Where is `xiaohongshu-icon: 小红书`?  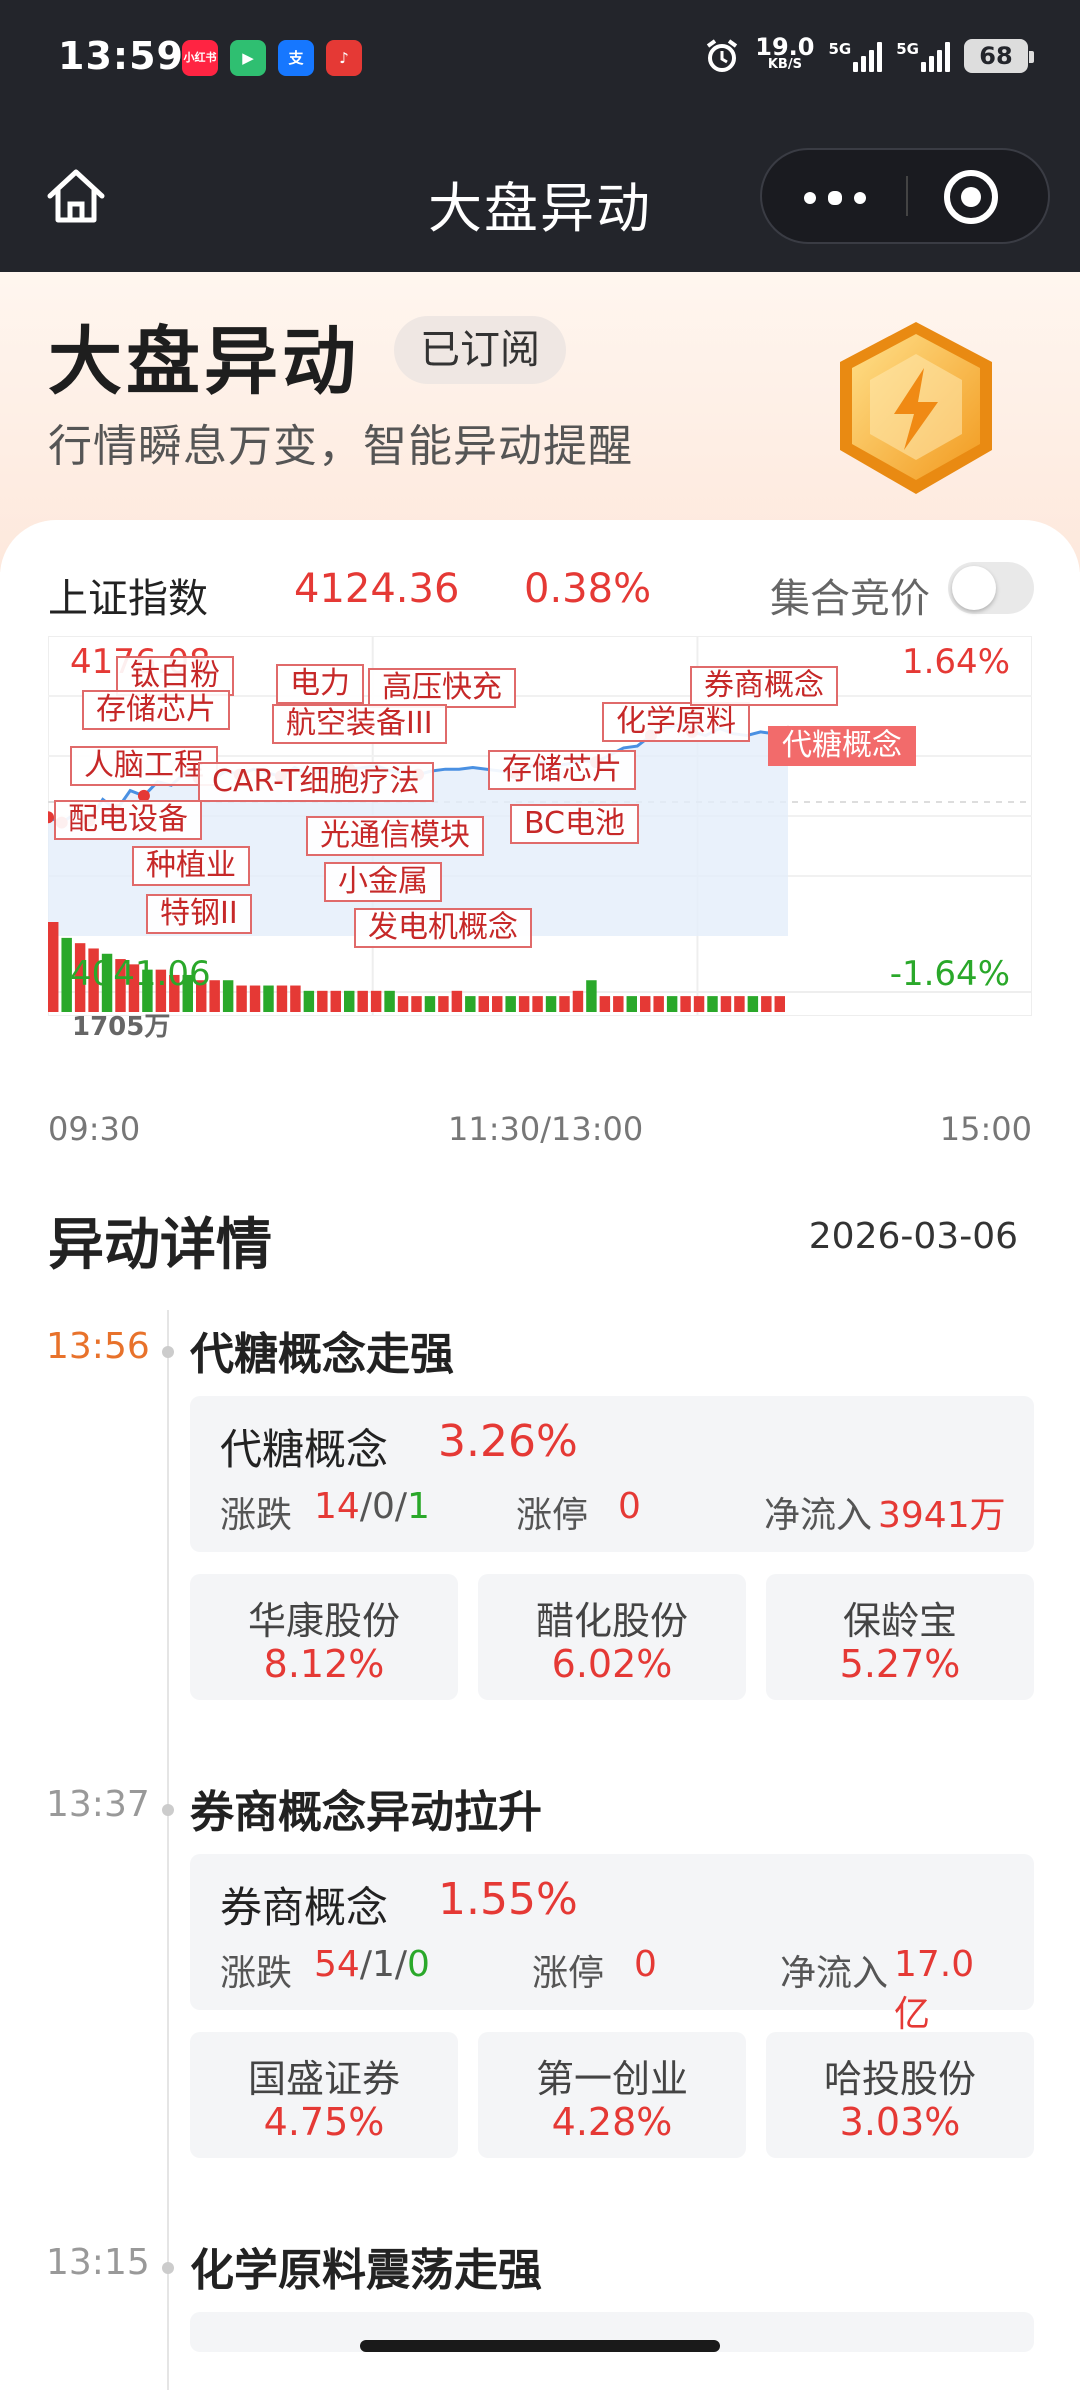 xiaohongshu-icon: 小红书 is located at coordinates (200, 58).